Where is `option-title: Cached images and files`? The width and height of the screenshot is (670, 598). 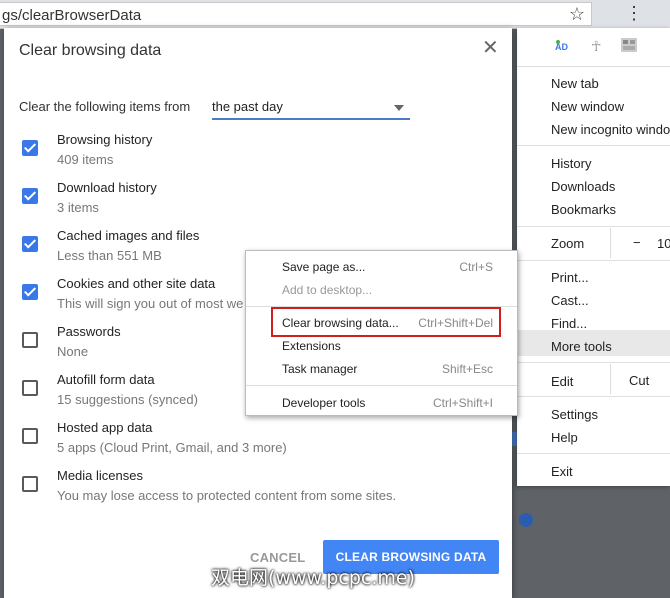 option-title: Cached images and files is located at coordinates (128, 235).